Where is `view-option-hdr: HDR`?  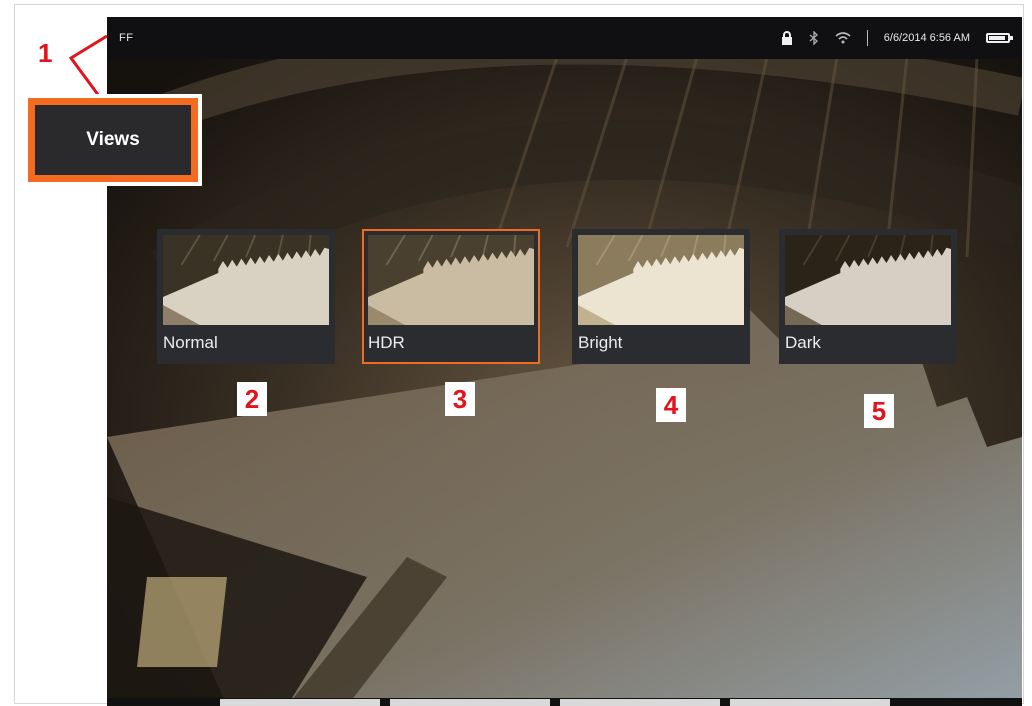 view-option-hdr: HDR is located at coordinates (451, 296).